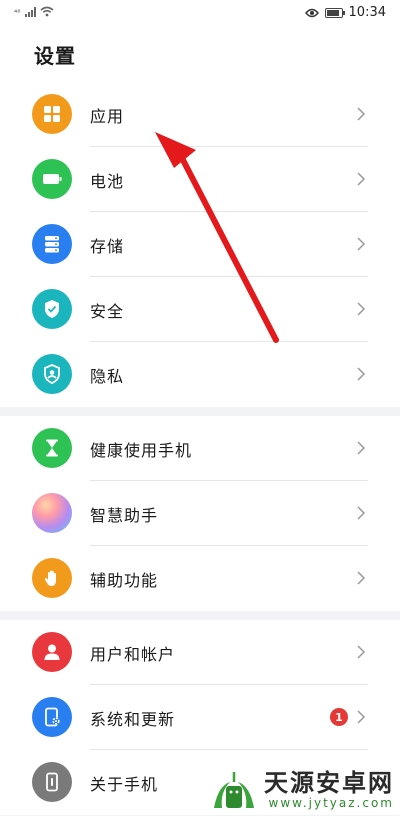 This screenshot has height=816, width=400. I want to click on settings-item-label: 健康使用手机, so click(141, 450).